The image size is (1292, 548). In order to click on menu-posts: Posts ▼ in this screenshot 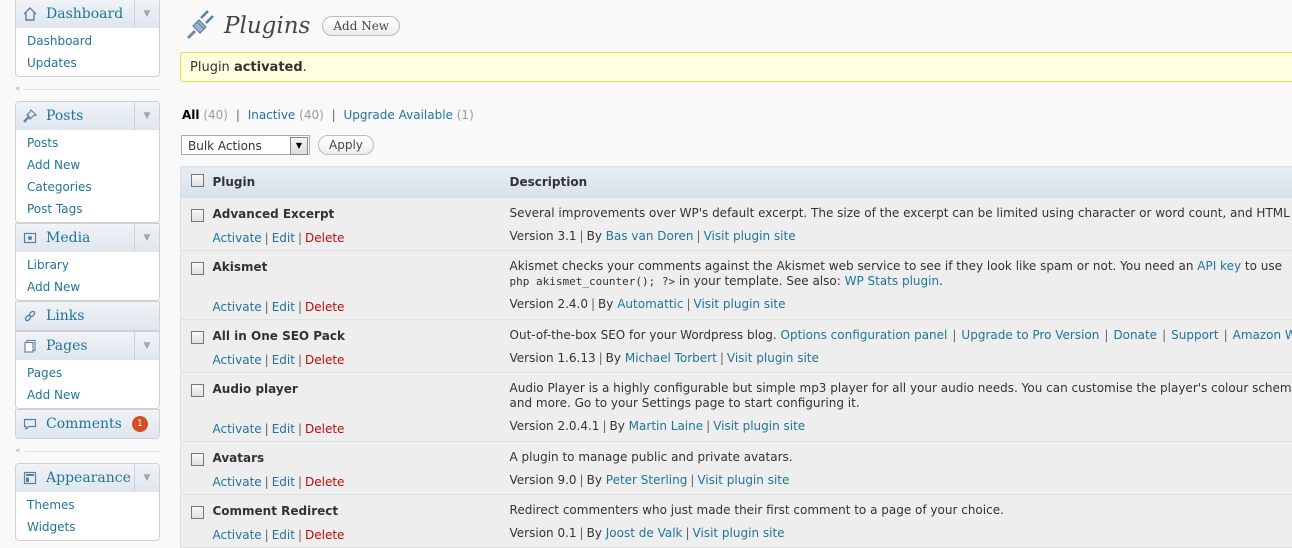, I will do `click(87, 116)`.